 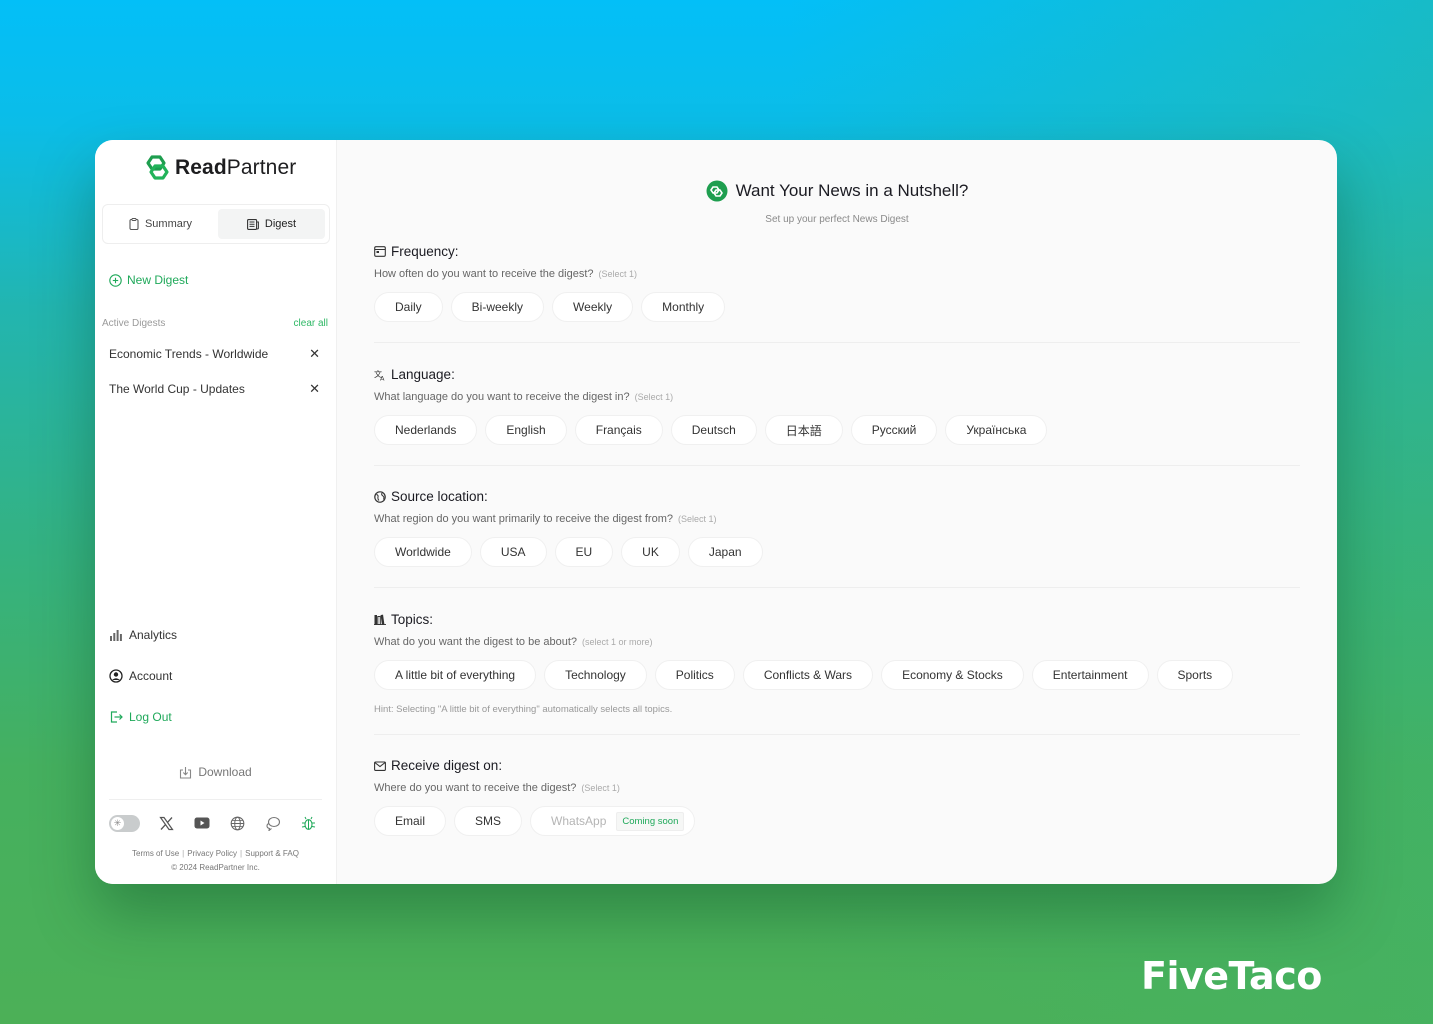 I want to click on receive-select-hint: (Select 1), so click(x=600, y=788).